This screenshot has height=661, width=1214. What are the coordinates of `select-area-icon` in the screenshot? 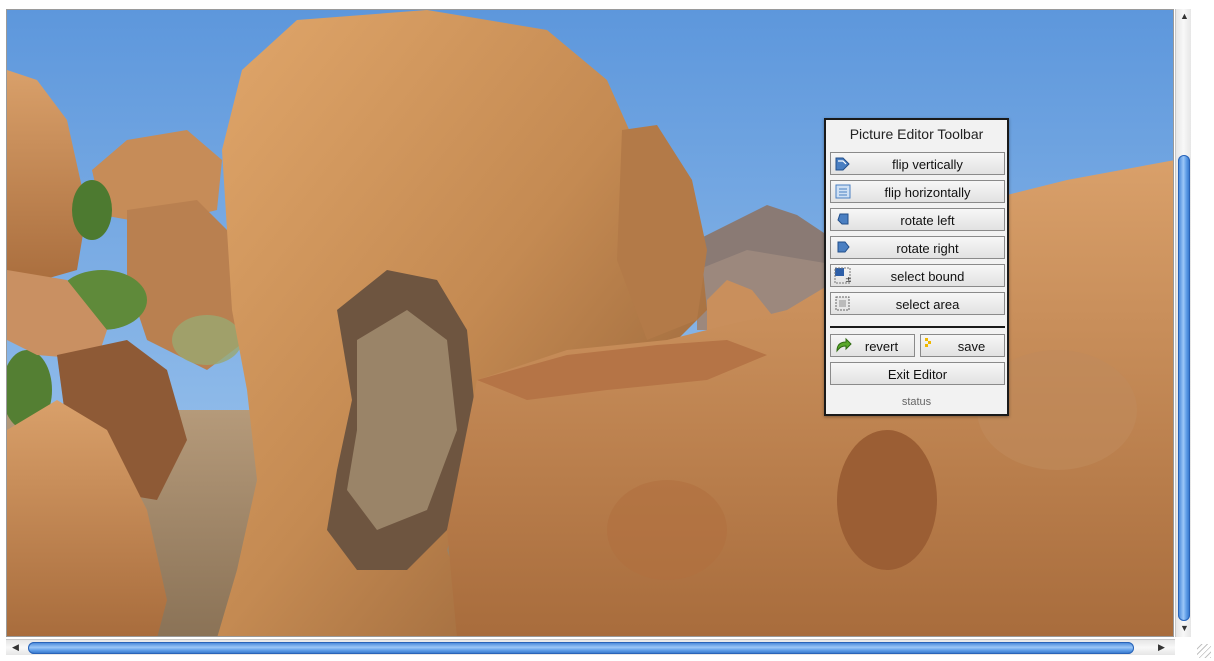 It's located at (842, 303).